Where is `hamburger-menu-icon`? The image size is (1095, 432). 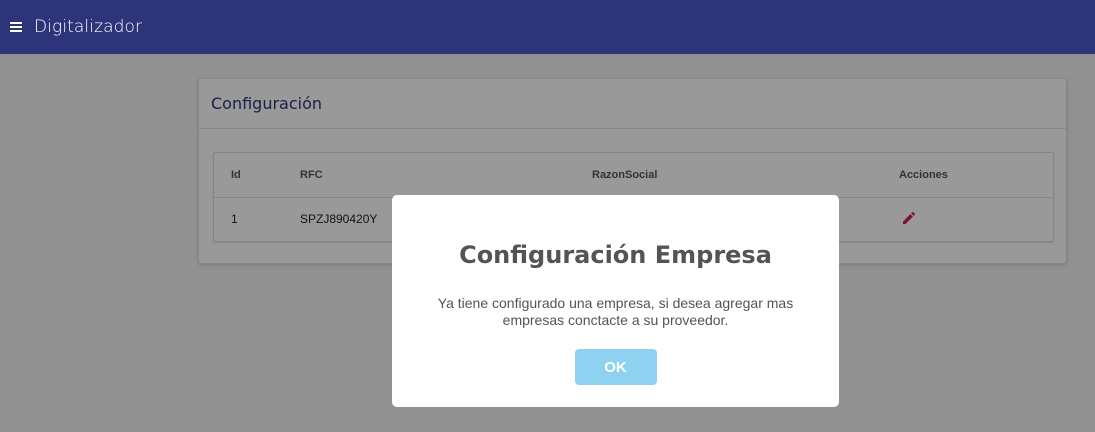
hamburger-menu-icon is located at coordinates (16, 27).